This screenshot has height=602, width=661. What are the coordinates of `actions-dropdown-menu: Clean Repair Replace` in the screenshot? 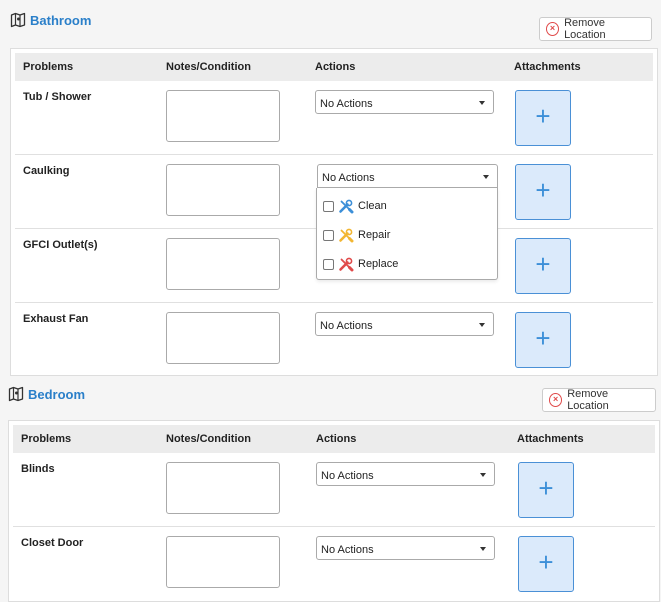 It's located at (407, 234).